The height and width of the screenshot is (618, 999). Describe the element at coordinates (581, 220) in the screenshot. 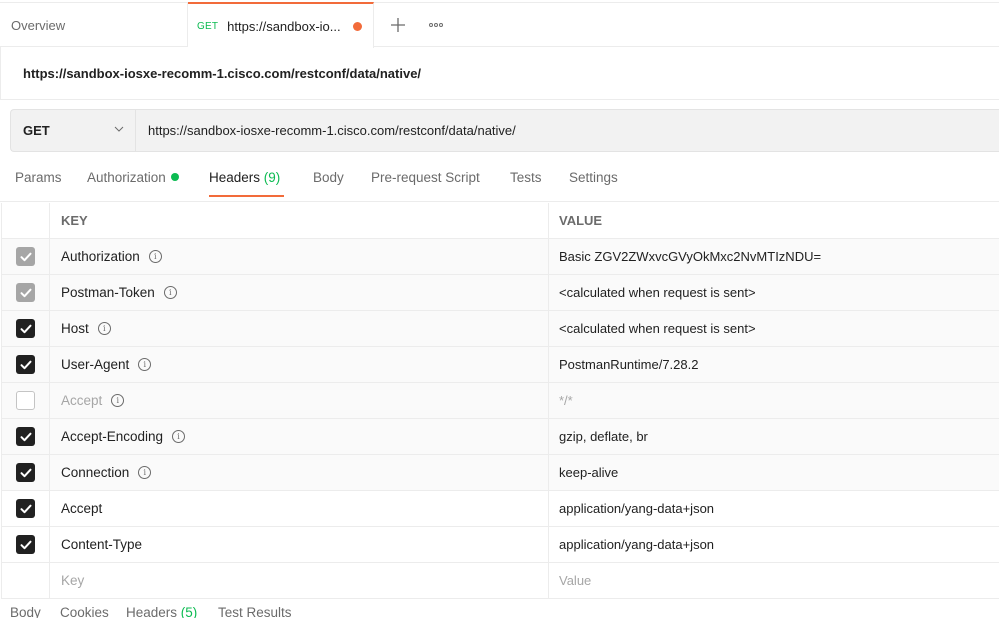

I see `column-header-value: VALUE` at that location.